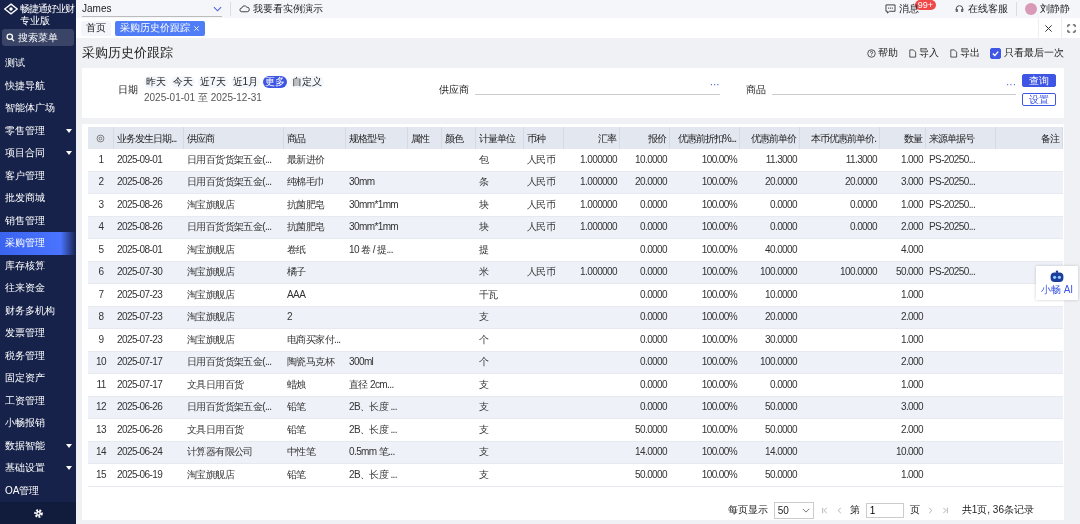 The width and height of the screenshot is (1080, 524). I want to click on per-page-select: 50, so click(793, 510).